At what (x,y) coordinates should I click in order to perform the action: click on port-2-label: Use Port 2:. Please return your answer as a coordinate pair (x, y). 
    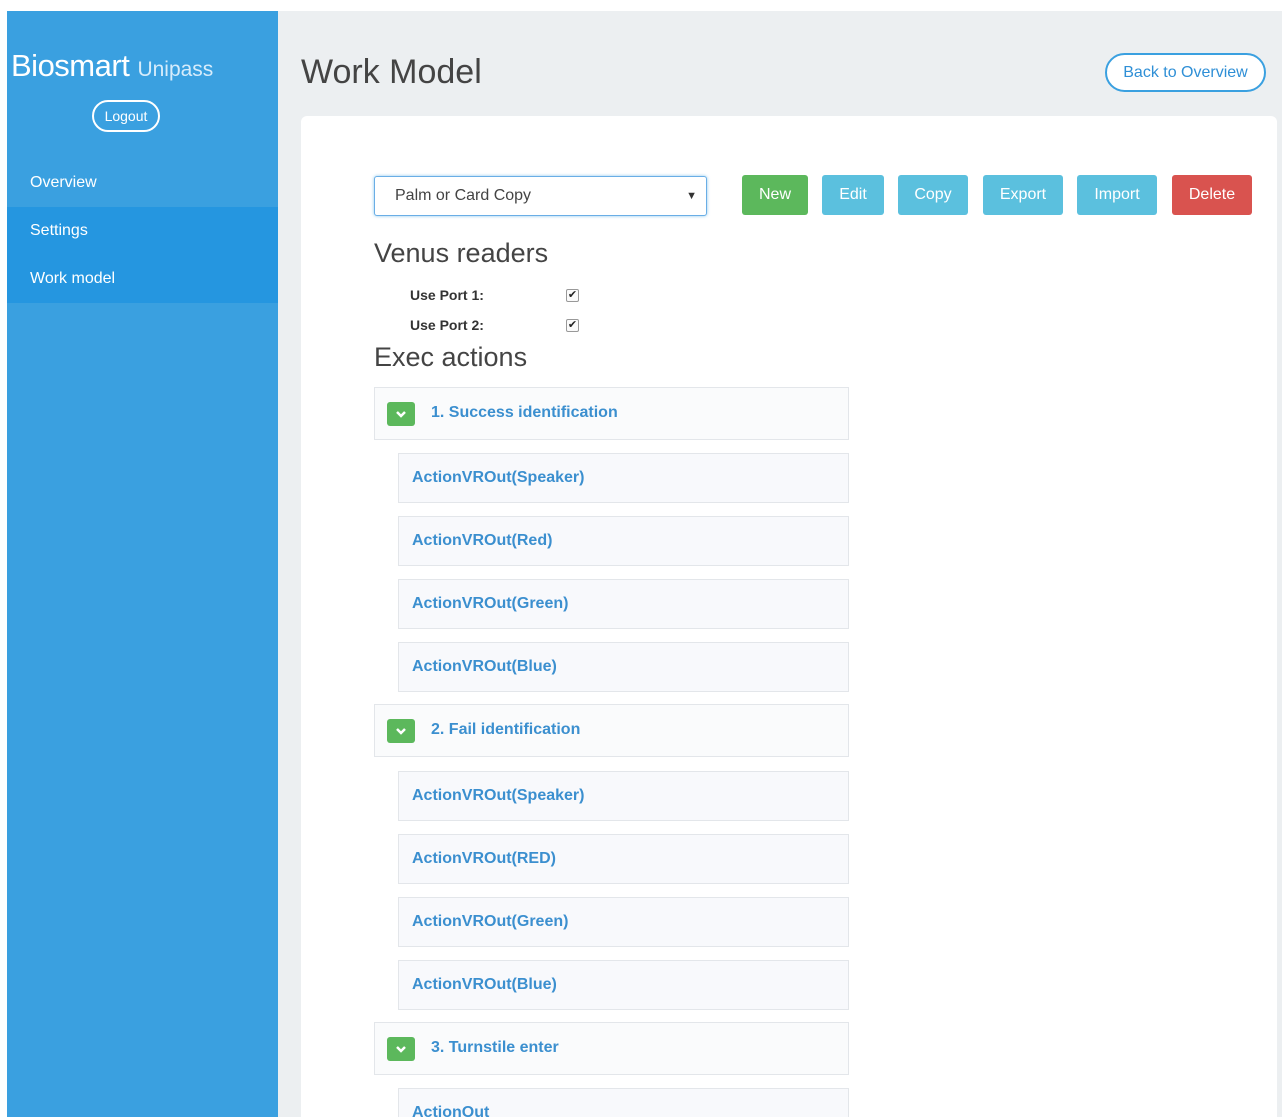
    Looking at the image, I should click on (447, 325).